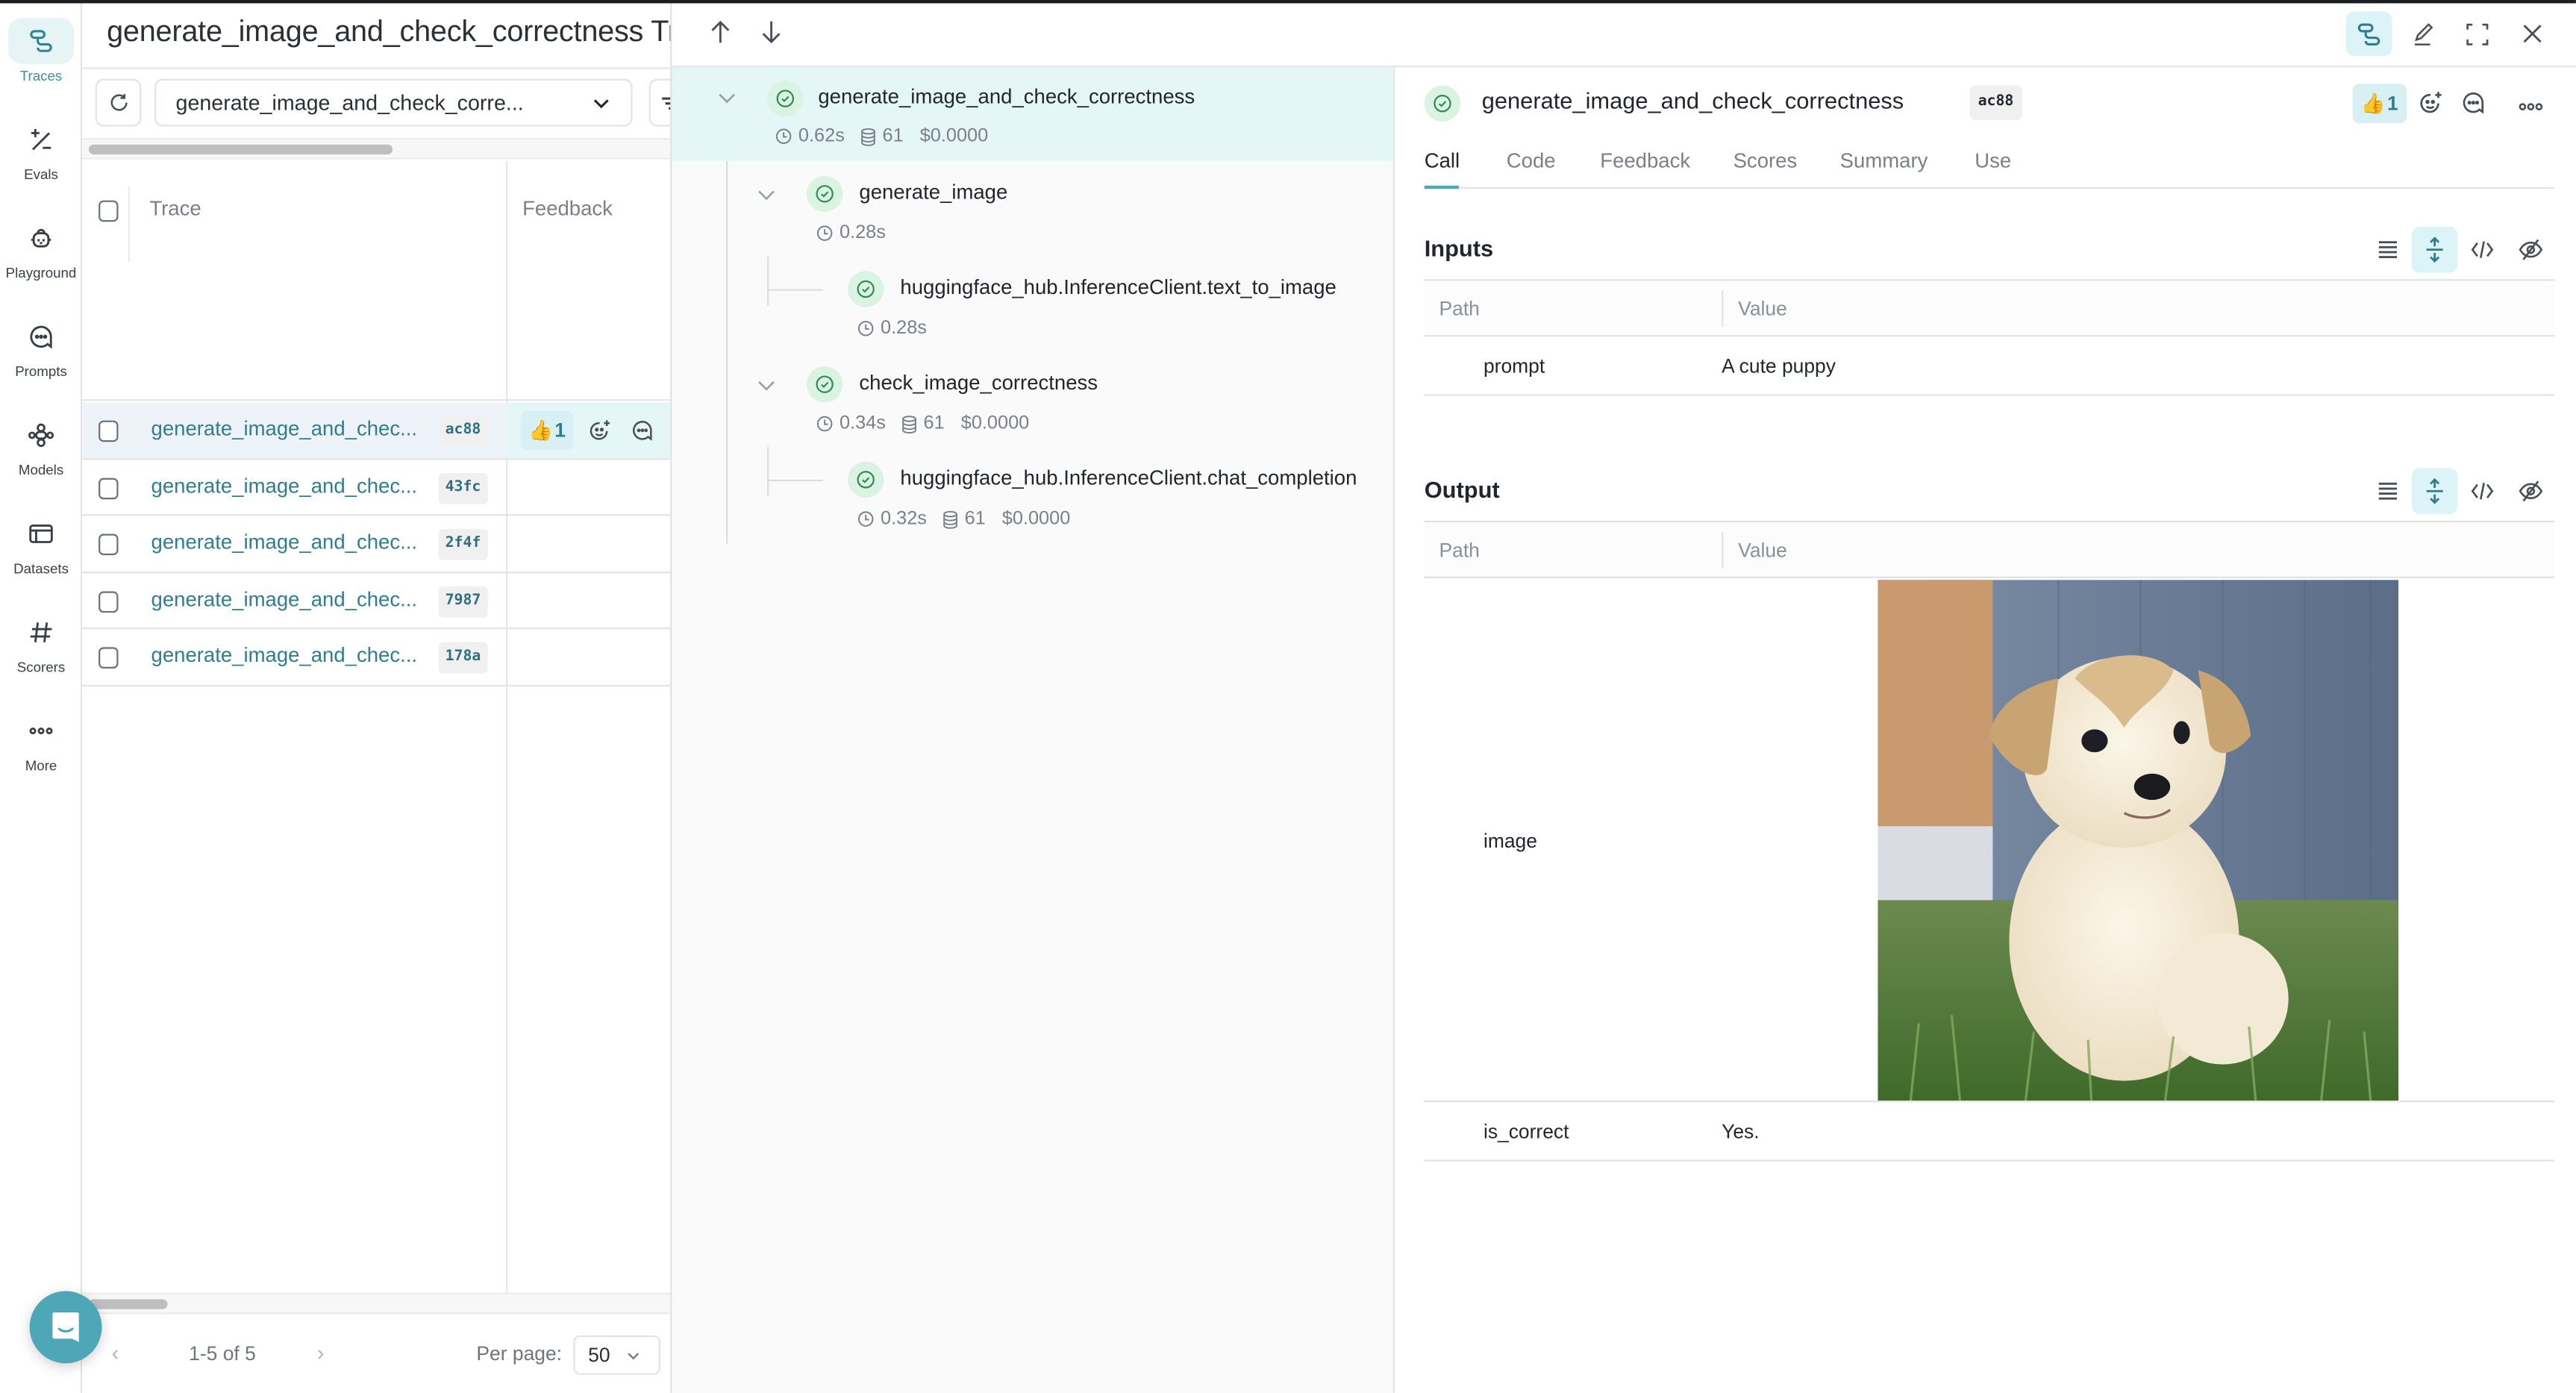 This screenshot has height=1393, width=2576. I want to click on traces-icon, so click(2368, 33).